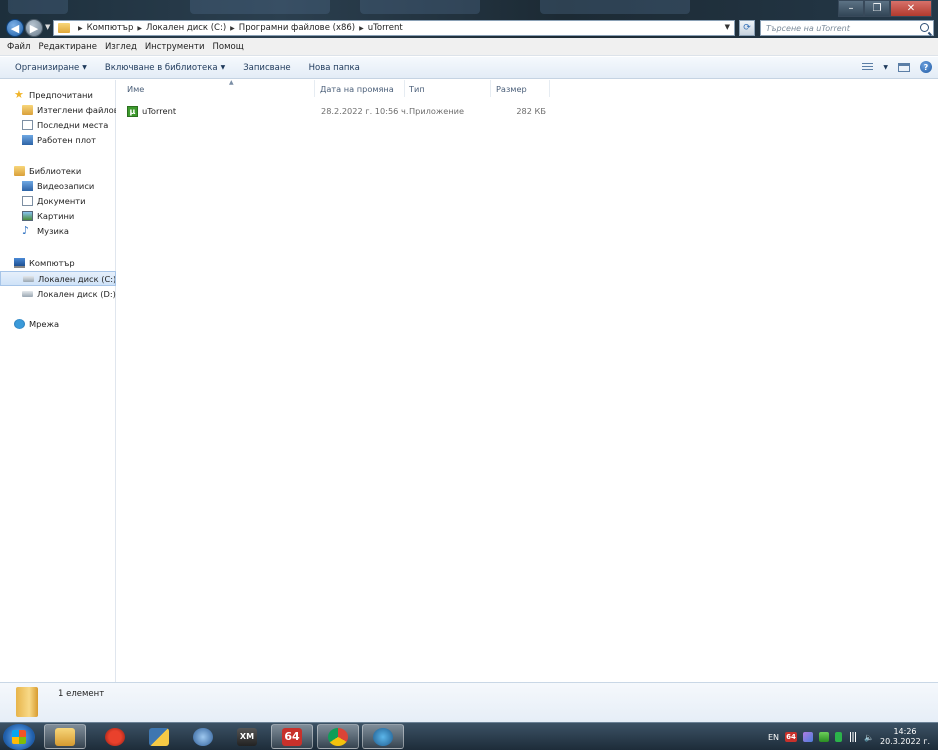 Image resolution: width=938 pixels, height=750 pixels. What do you see at coordinates (159, 111) in the screenshot?
I see `file-name: uTorrent` at bounding box center [159, 111].